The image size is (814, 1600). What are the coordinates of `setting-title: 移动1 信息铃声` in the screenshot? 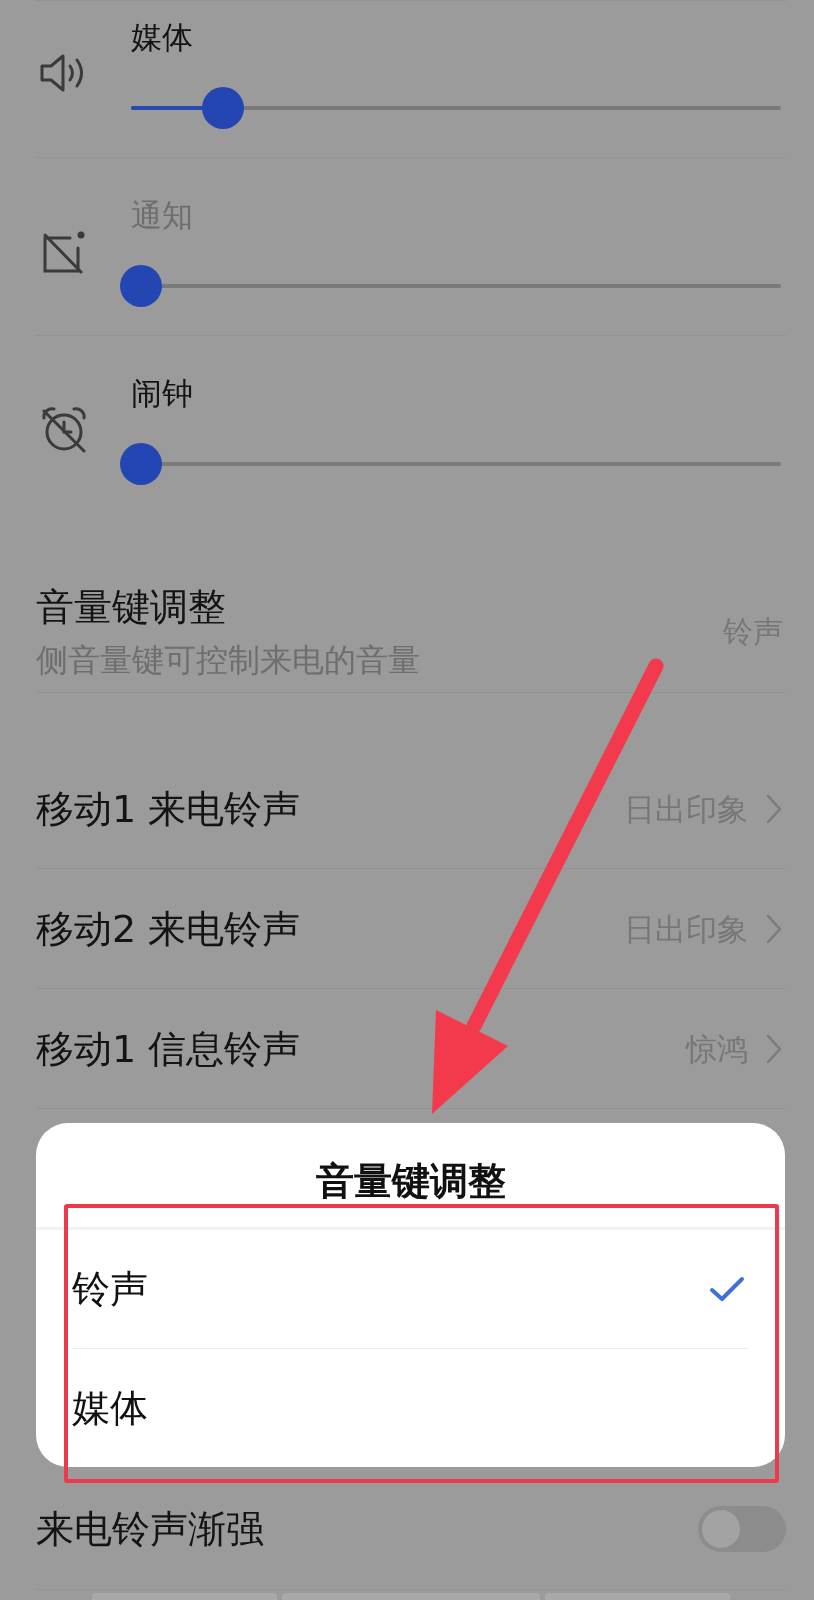 It's located at (168, 1049).